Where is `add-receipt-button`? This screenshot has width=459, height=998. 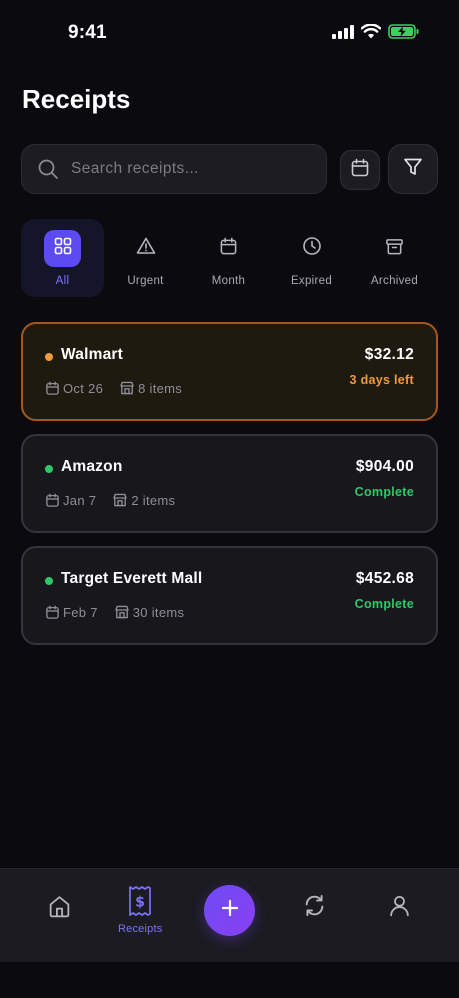 add-receipt-button is located at coordinates (229, 910).